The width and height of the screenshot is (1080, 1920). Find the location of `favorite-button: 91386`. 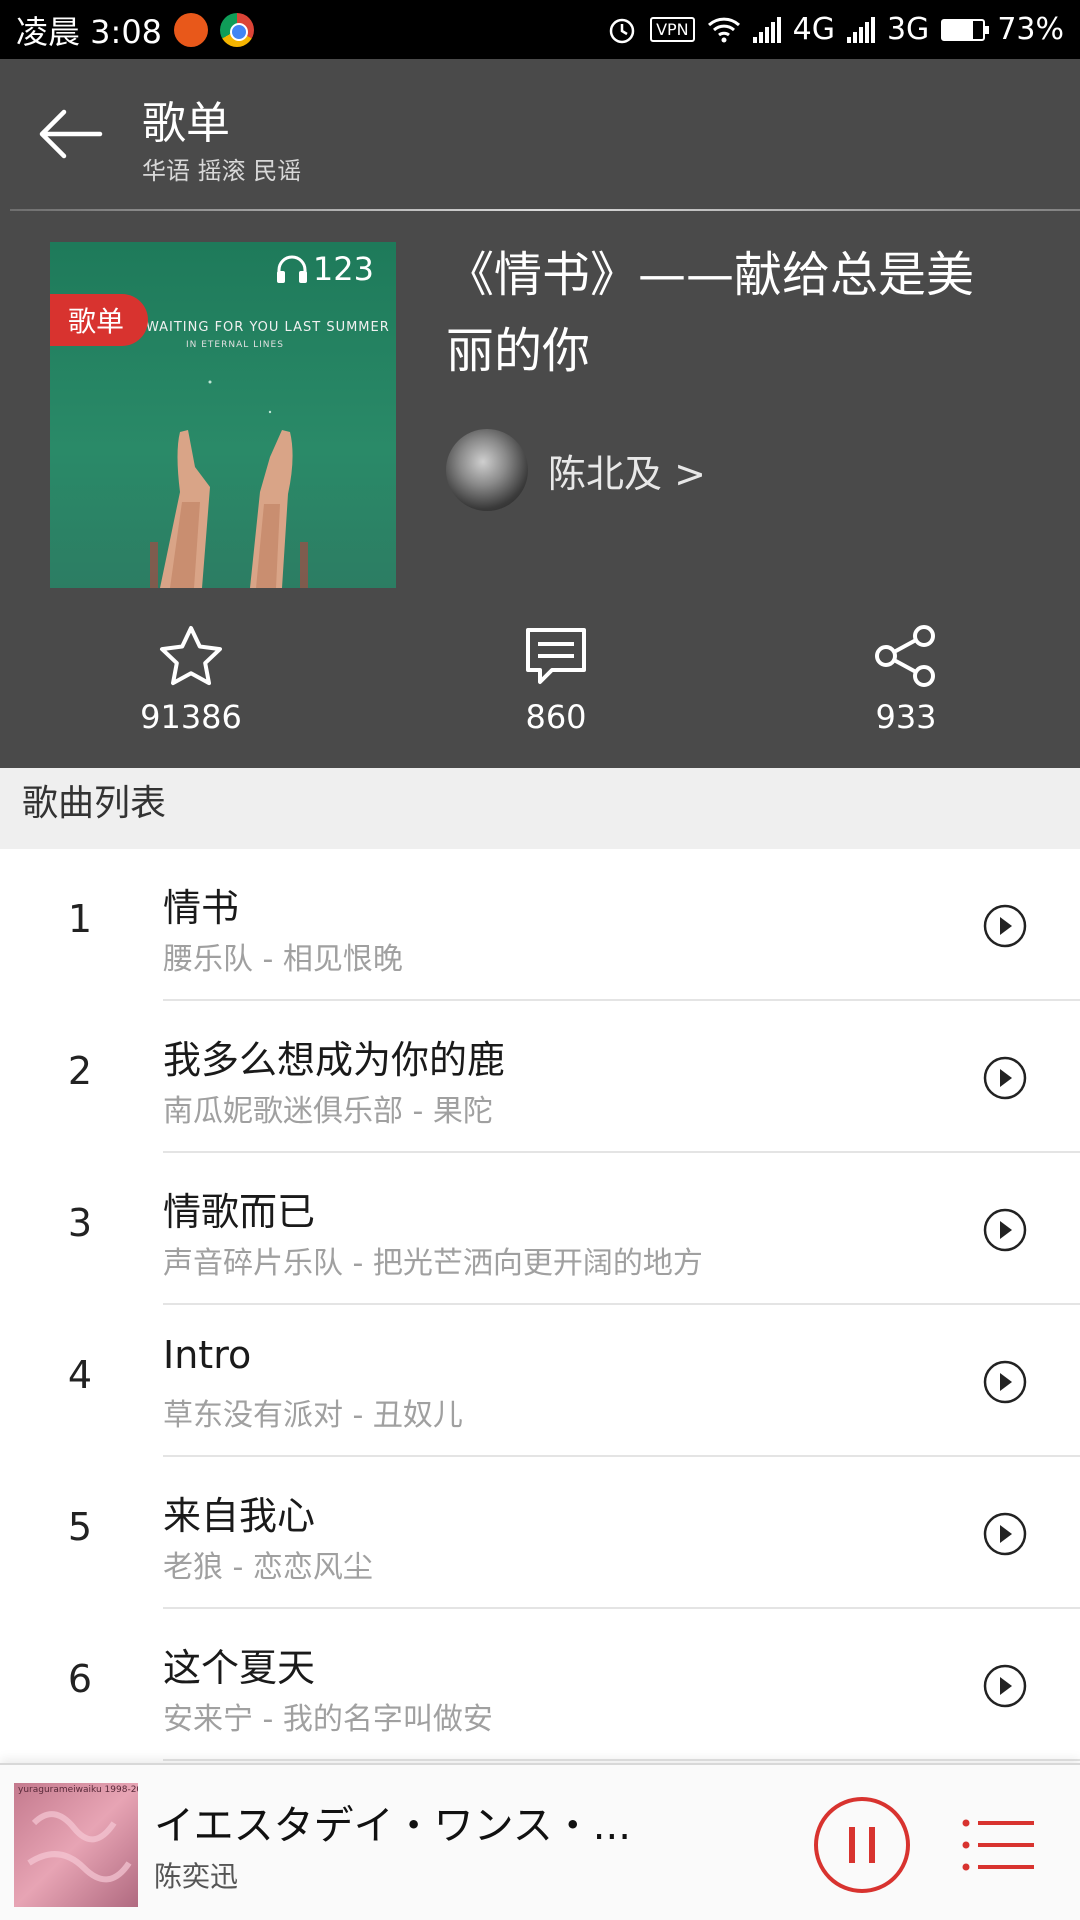

favorite-button: 91386 is located at coordinates (191, 680).